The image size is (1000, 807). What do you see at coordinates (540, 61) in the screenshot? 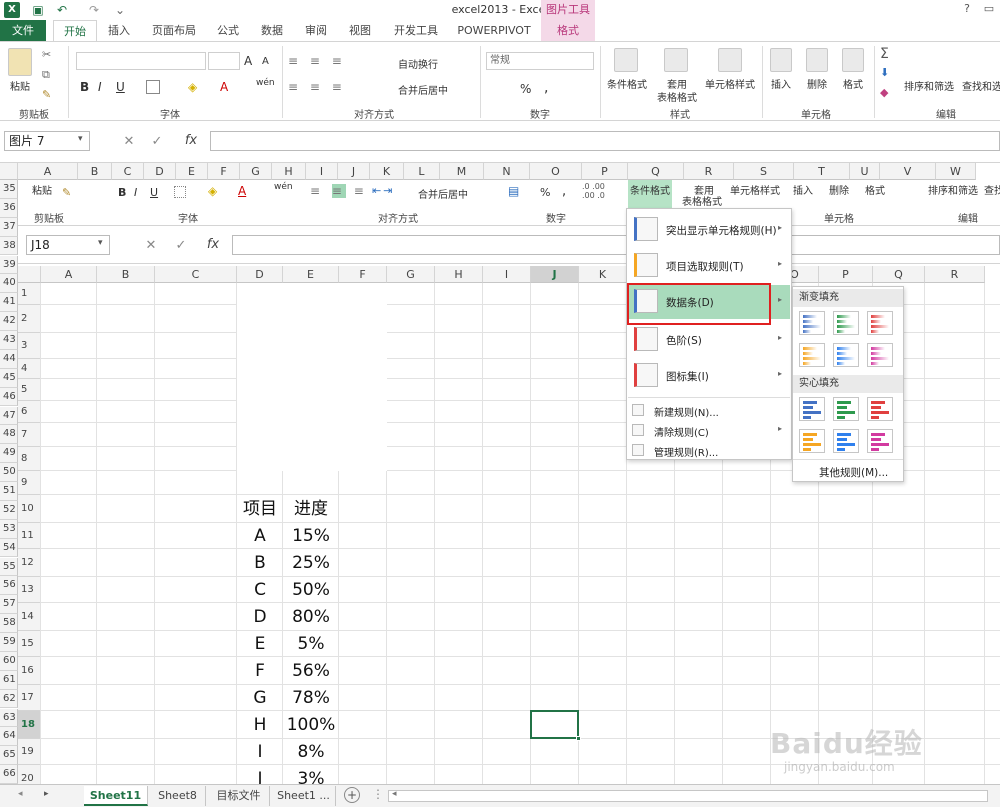
I see `number-format-dropdown: 常规` at bounding box center [540, 61].